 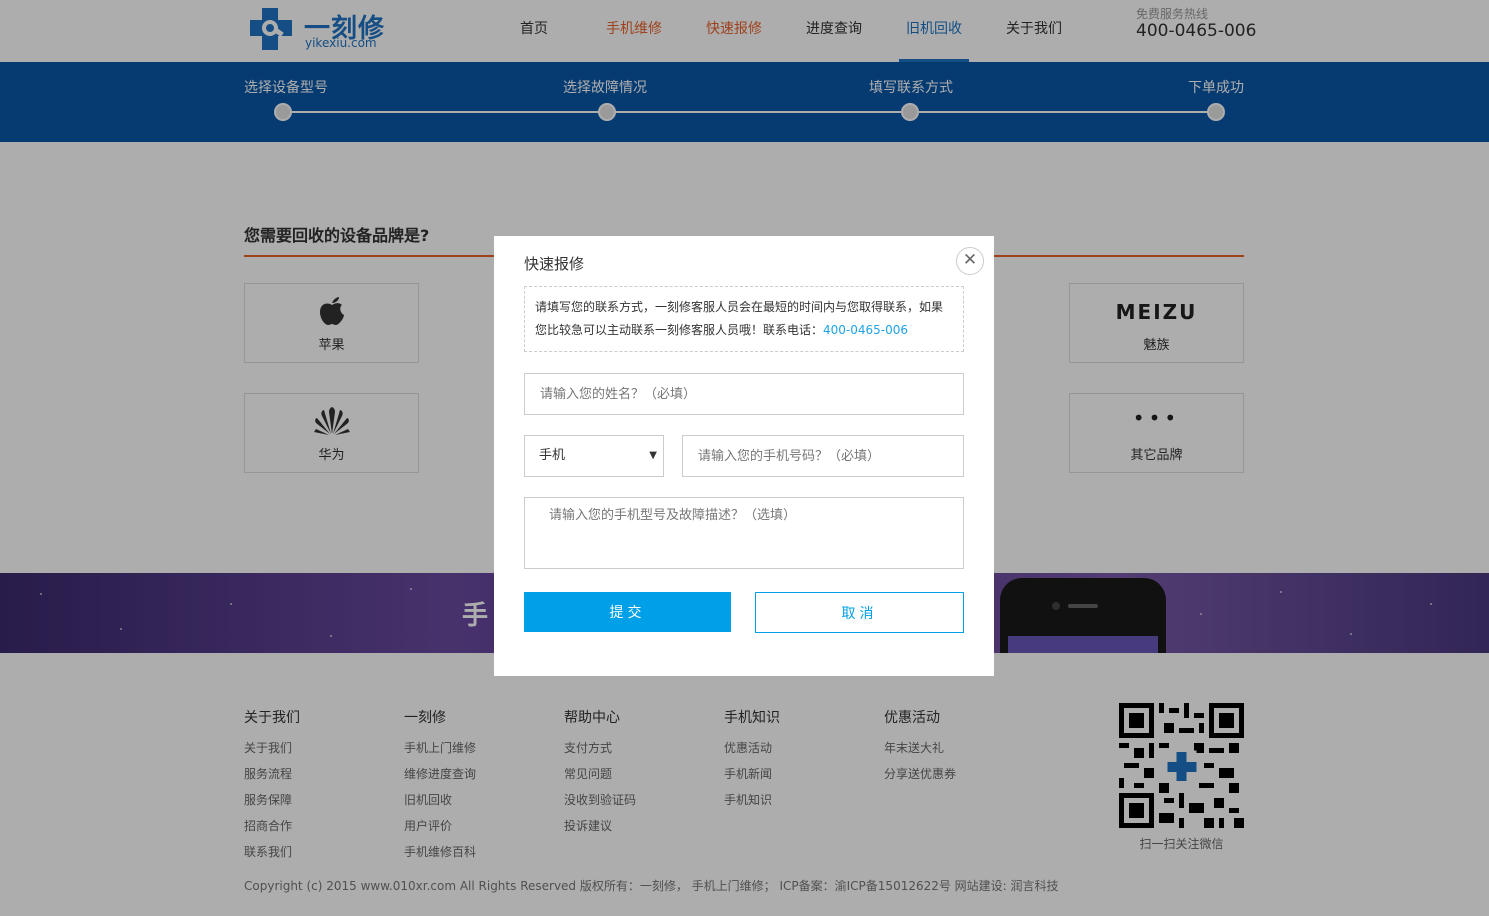 What do you see at coordinates (859, 612) in the screenshot?
I see `cancel-button: 取消` at bounding box center [859, 612].